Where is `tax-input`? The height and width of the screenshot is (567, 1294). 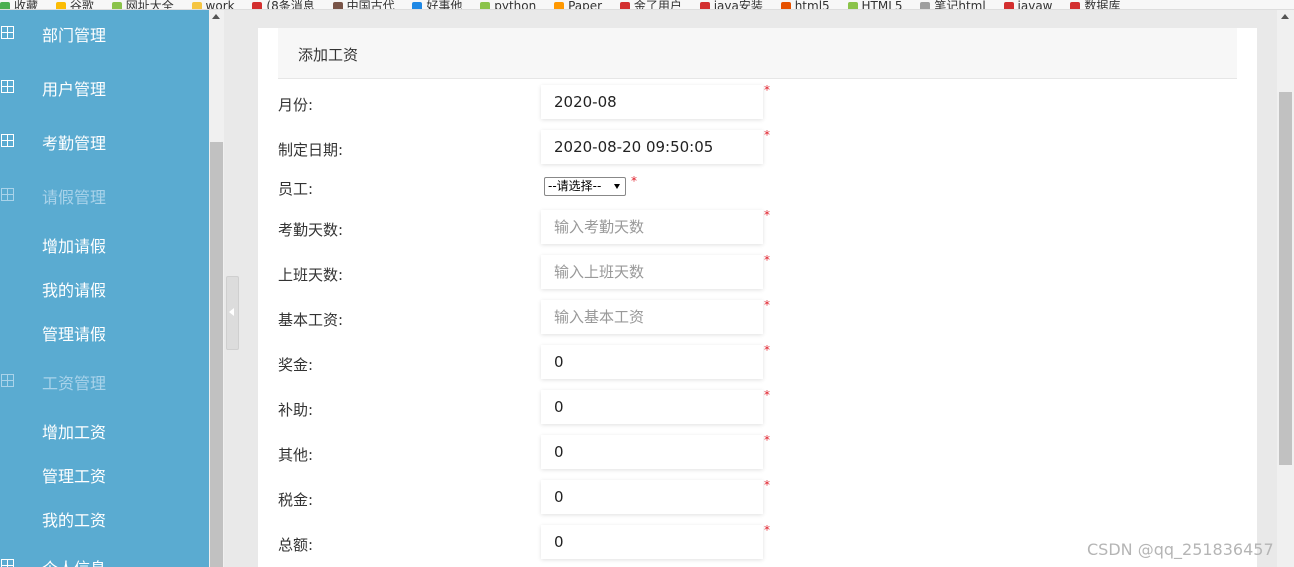
tax-input is located at coordinates (652, 497).